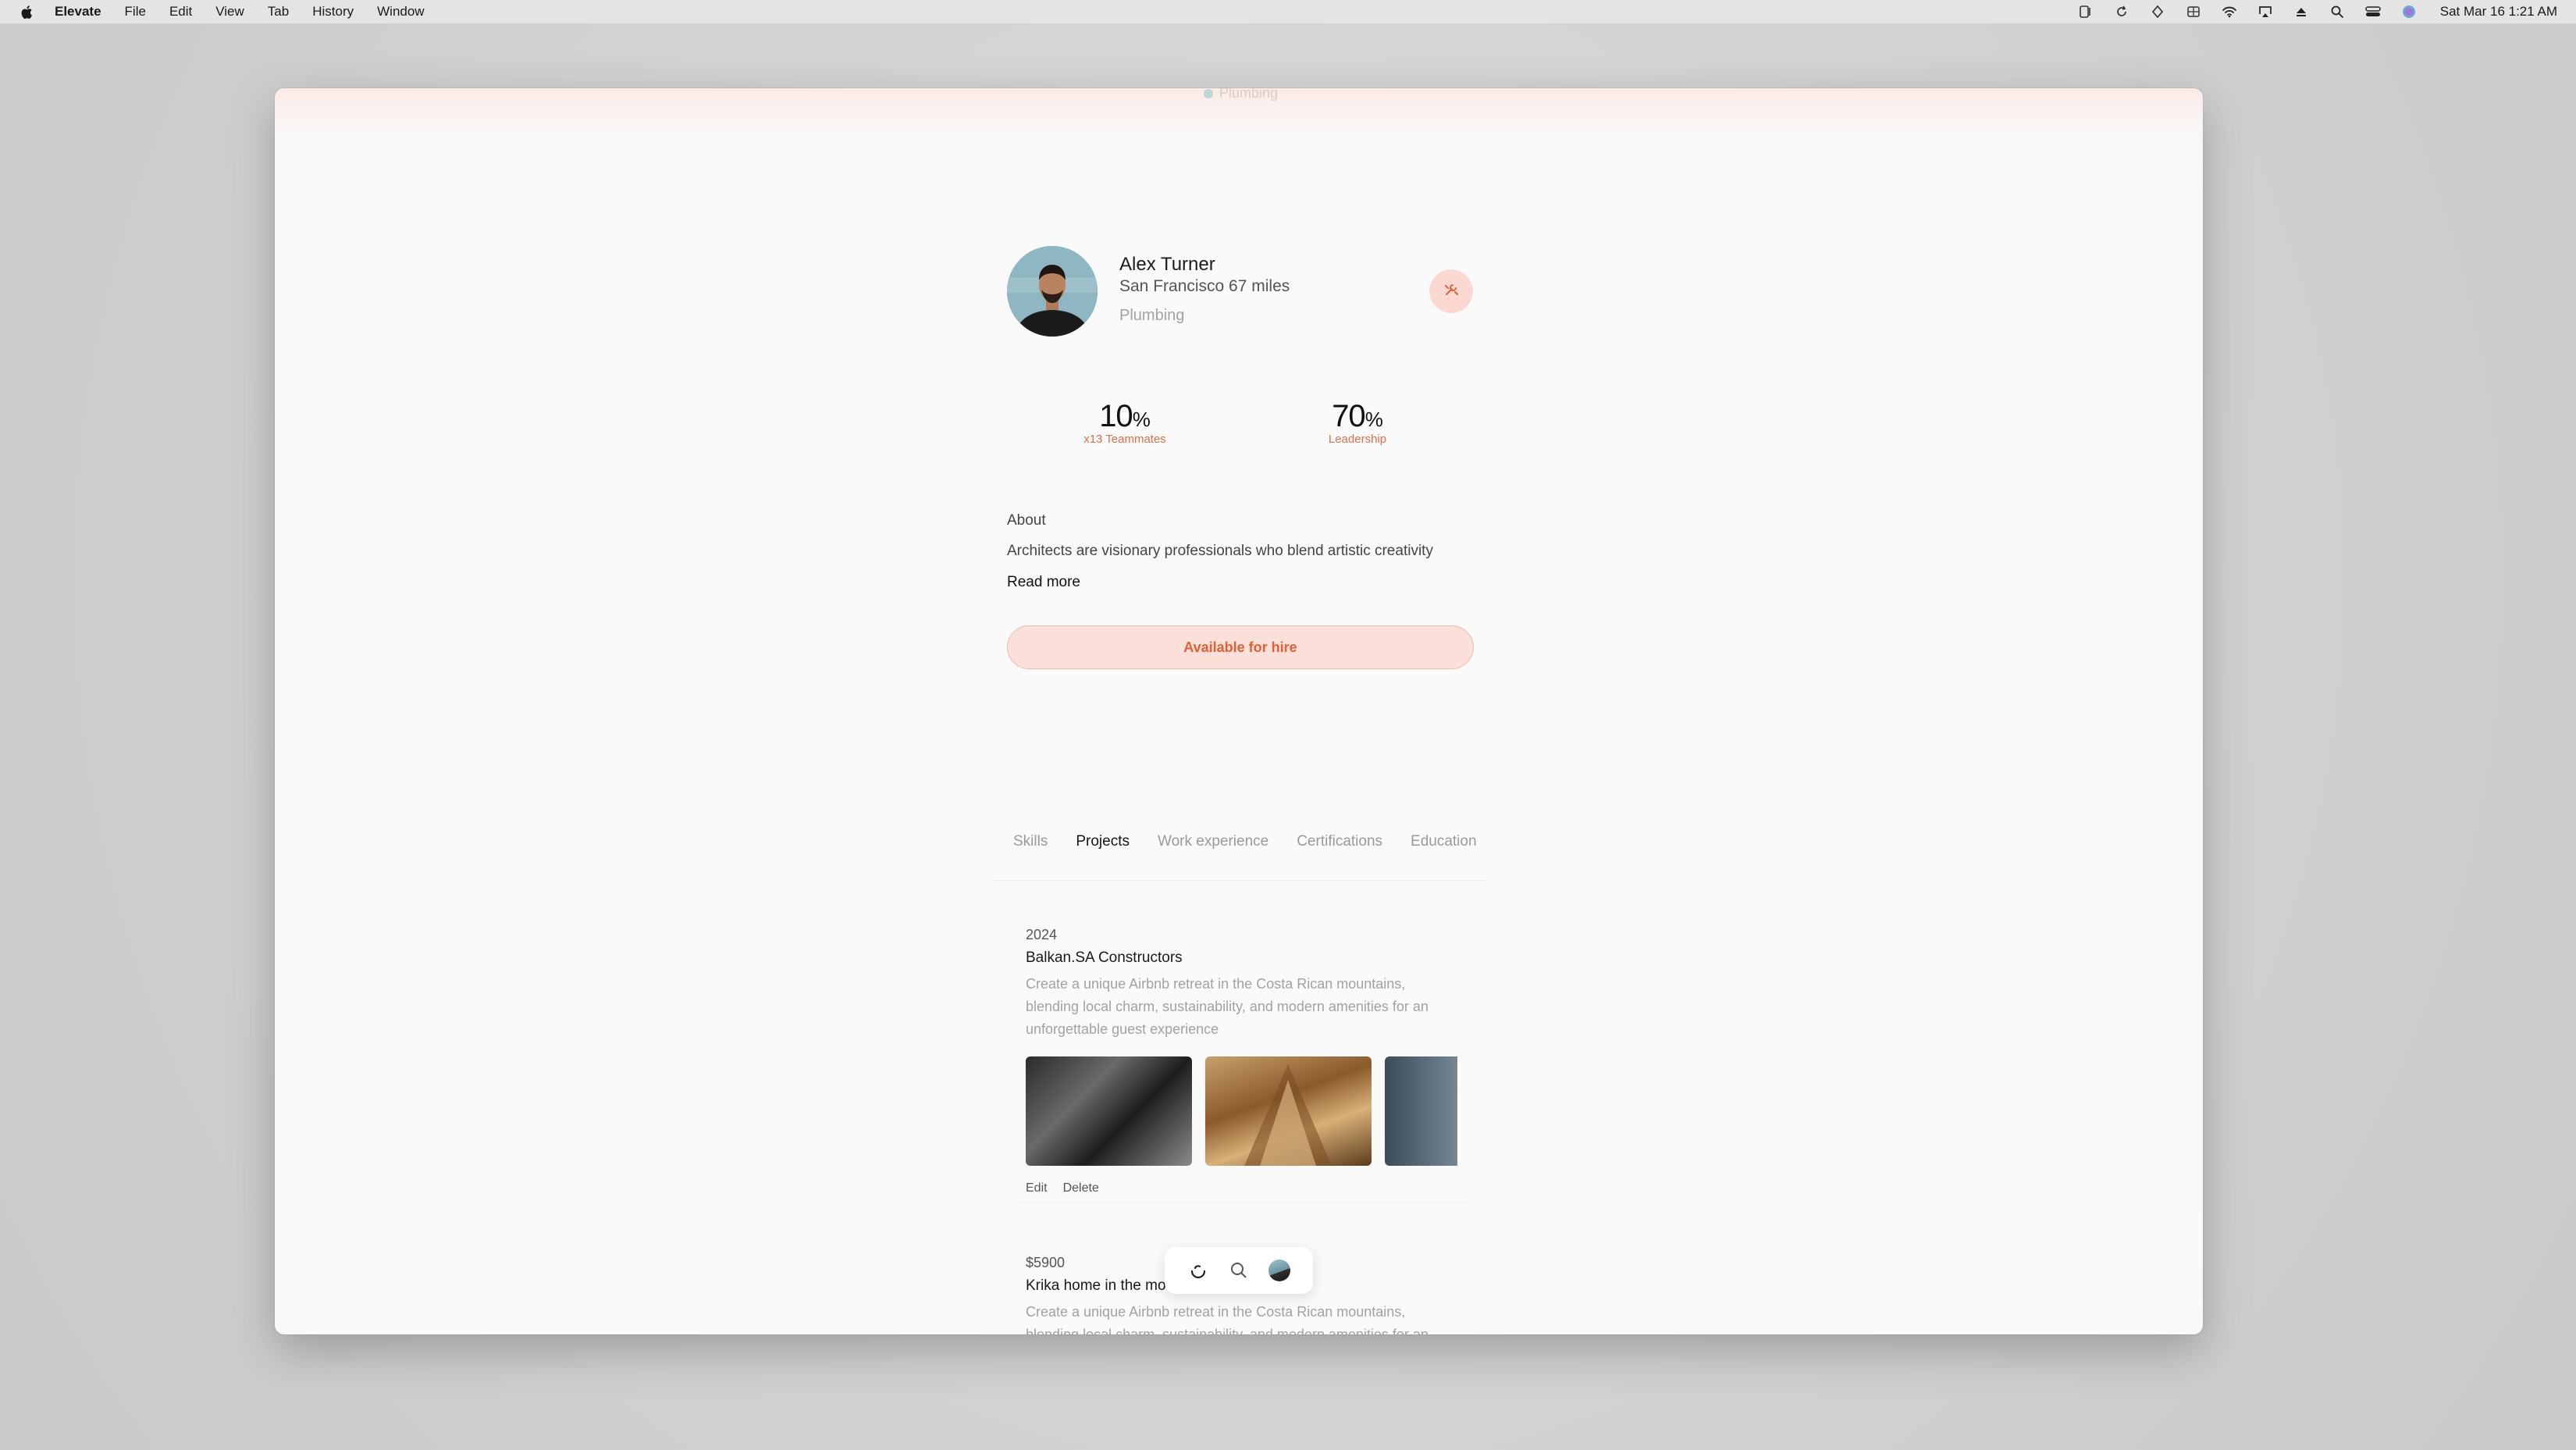 The image size is (2576, 1450). What do you see at coordinates (78, 12) in the screenshot?
I see `menu-app-name: Elevate` at bounding box center [78, 12].